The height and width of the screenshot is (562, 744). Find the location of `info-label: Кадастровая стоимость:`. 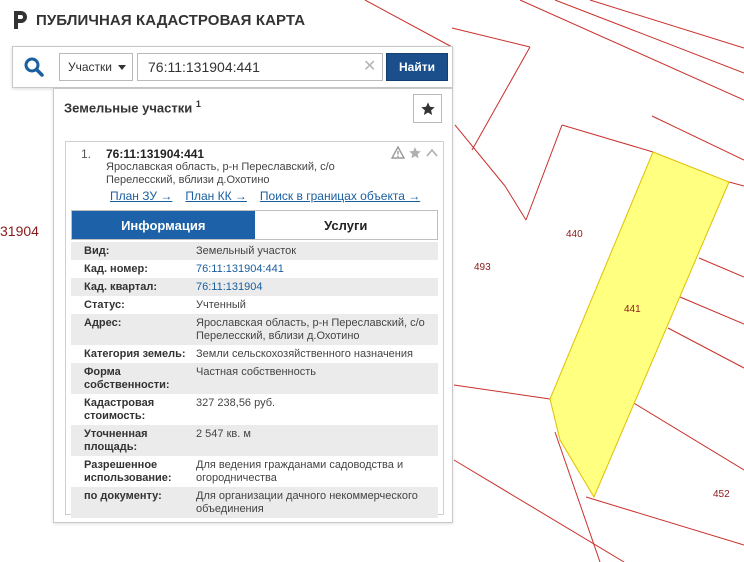

info-label: Кадастровая стоимость: is located at coordinates (119, 409).